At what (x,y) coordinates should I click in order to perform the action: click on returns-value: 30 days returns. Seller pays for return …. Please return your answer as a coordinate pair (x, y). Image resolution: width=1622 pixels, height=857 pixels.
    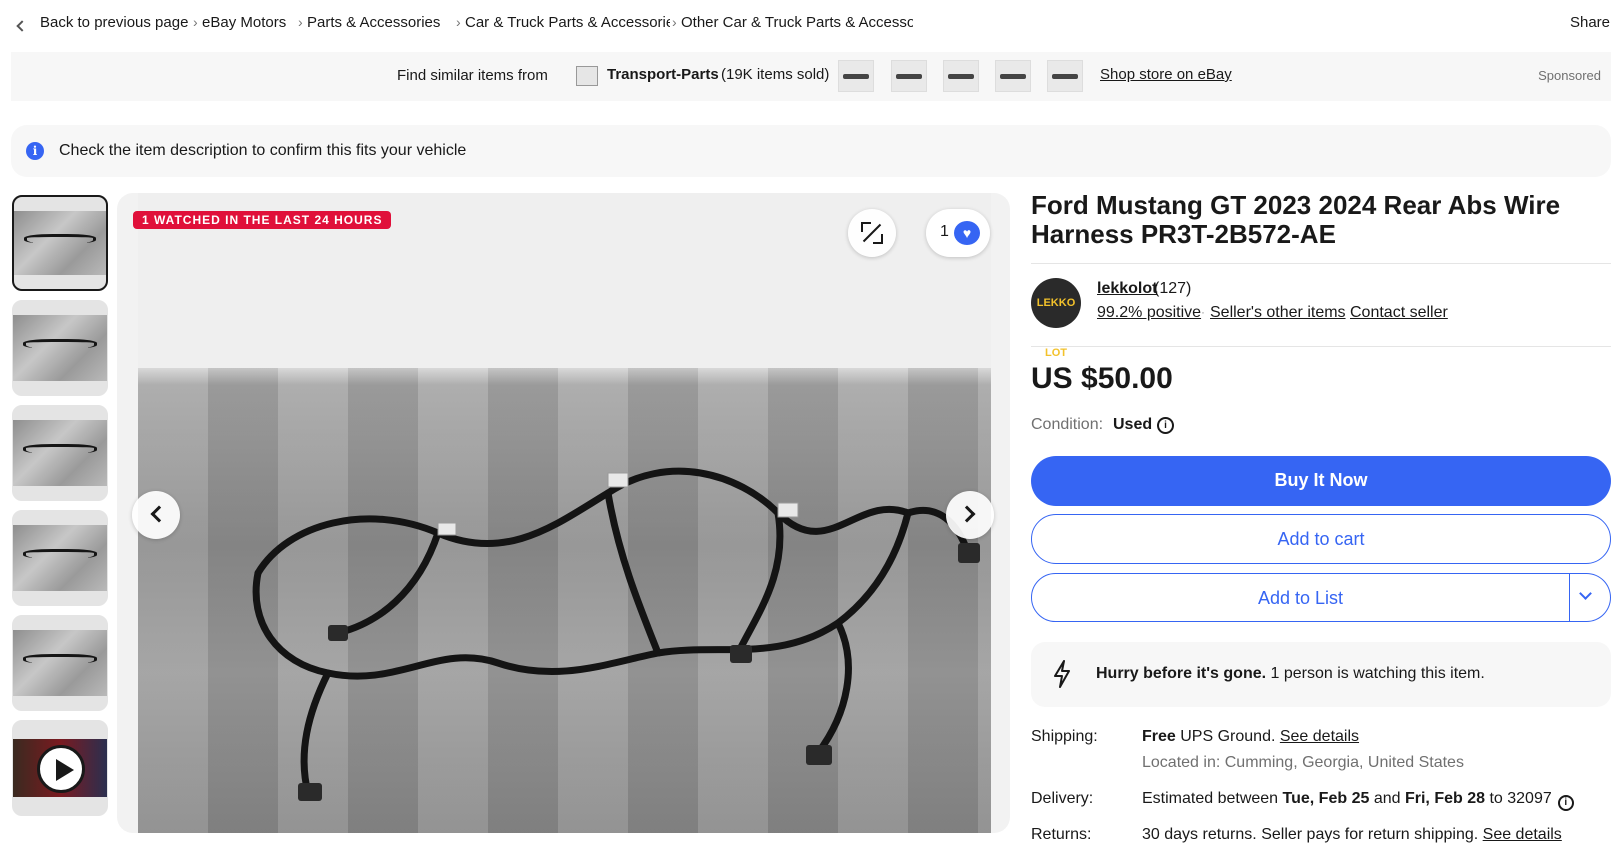
    Looking at the image, I should click on (1352, 835).